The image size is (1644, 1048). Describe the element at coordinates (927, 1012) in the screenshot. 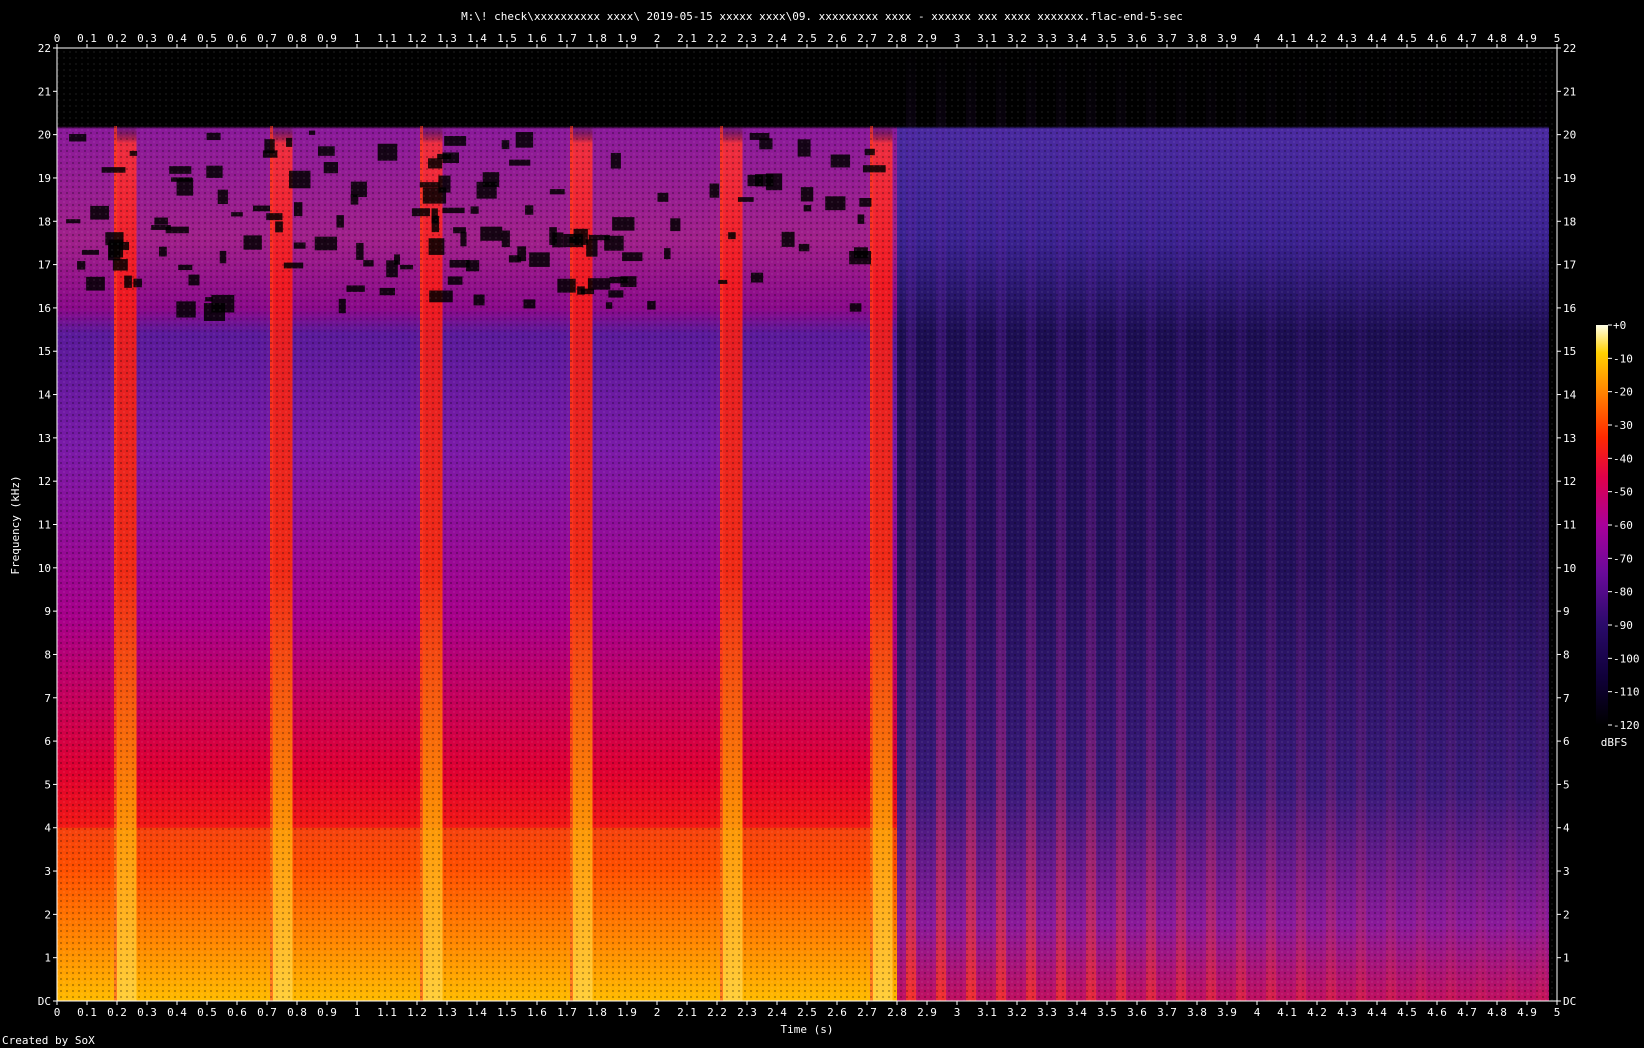

I see `x-tick-label-bottom: 2.9` at that location.